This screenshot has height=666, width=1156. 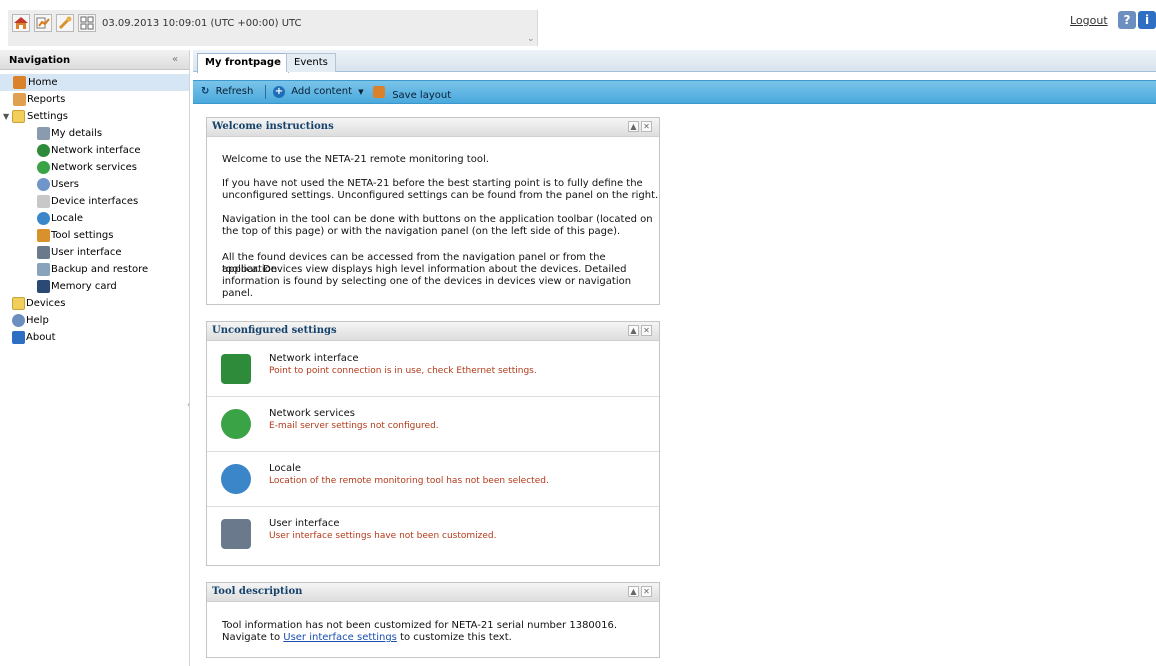 What do you see at coordinates (274, 330) in the screenshot?
I see `panel-title: Unconfigured settings` at bounding box center [274, 330].